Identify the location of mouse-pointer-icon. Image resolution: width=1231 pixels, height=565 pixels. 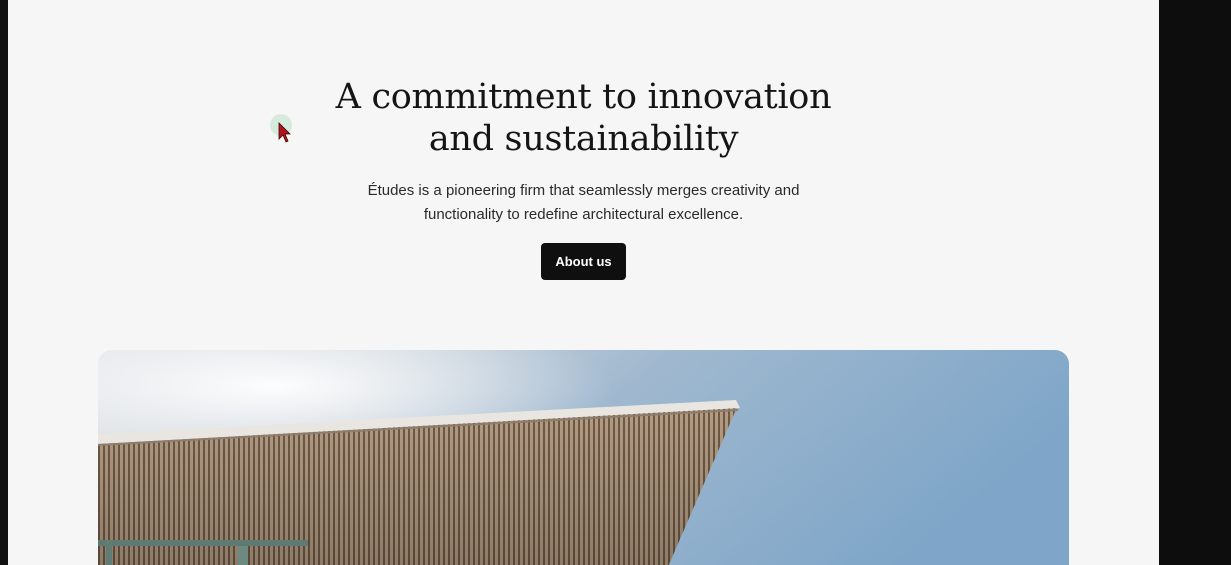
(283, 129).